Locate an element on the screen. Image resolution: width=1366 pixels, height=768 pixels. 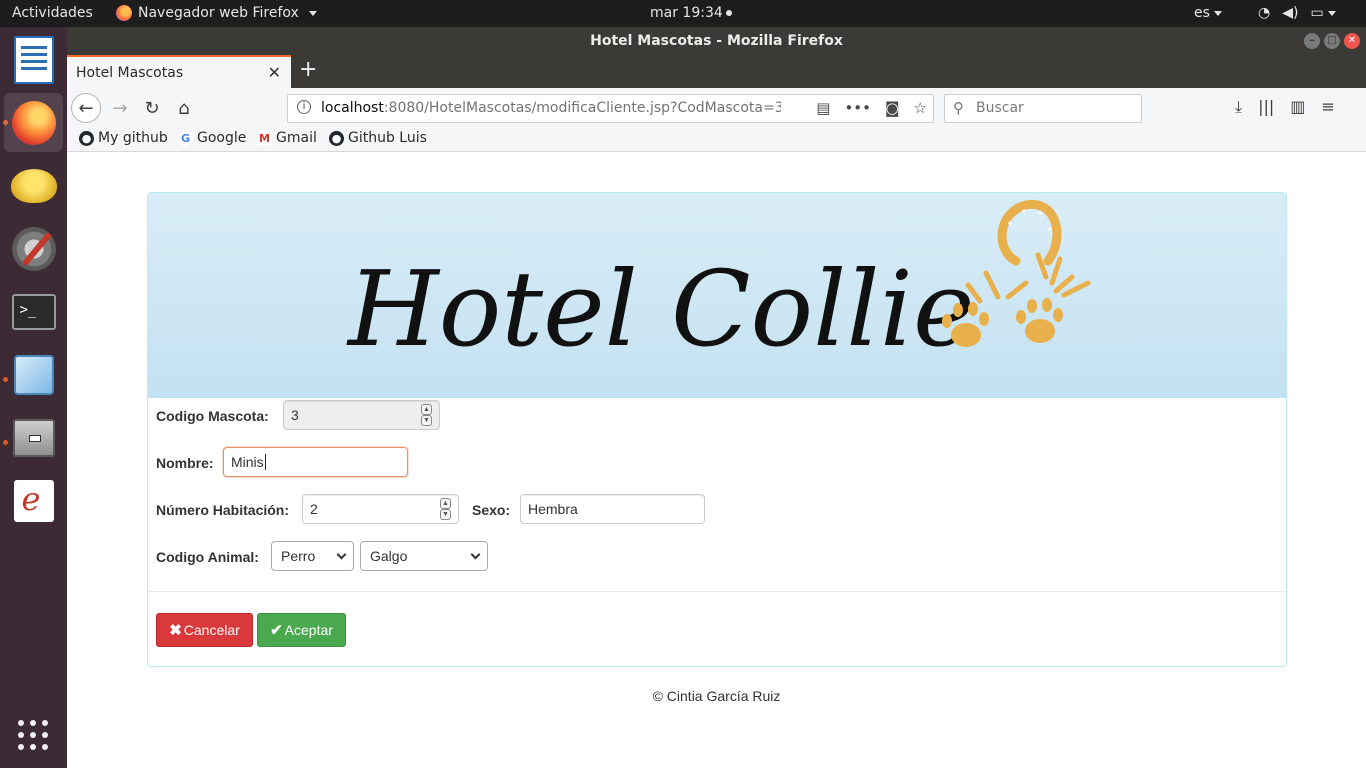
reload-button: ↻ is located at coordinates (152, 108).